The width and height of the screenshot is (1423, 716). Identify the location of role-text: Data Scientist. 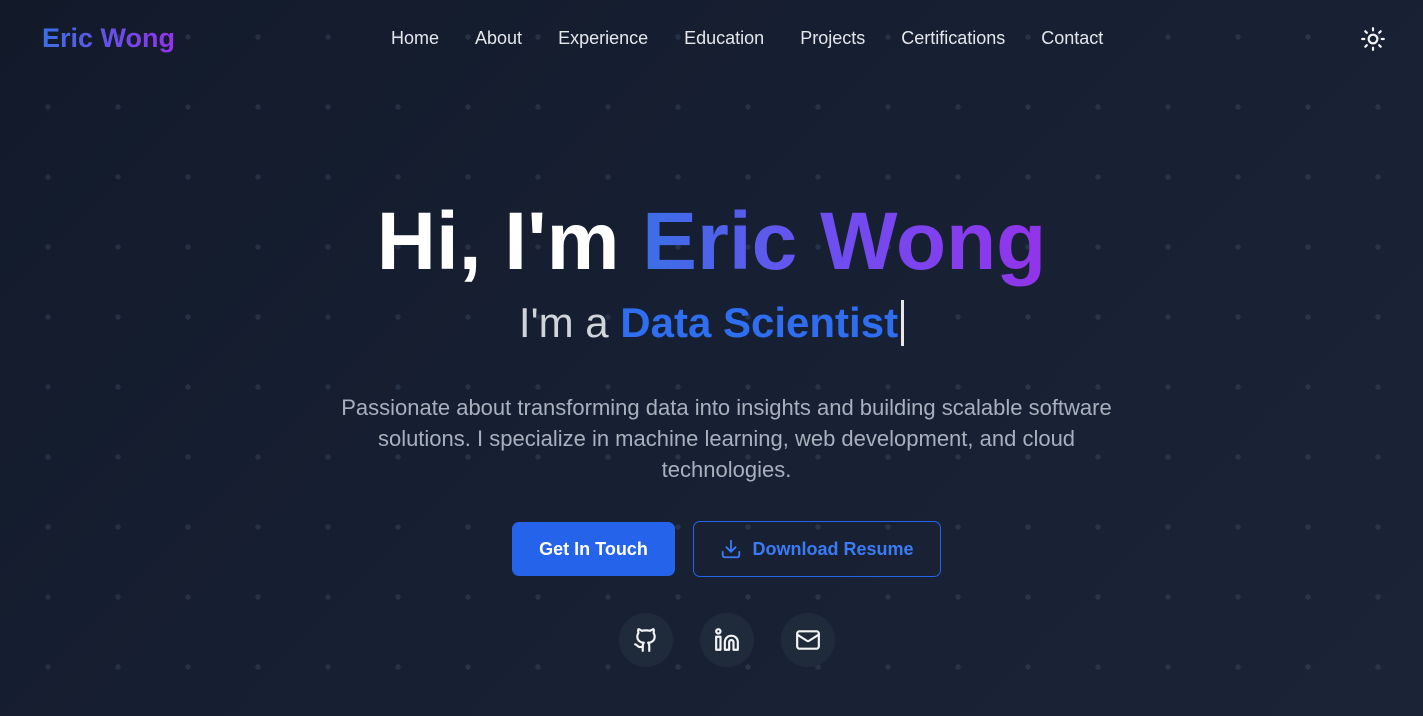
(759, 322).